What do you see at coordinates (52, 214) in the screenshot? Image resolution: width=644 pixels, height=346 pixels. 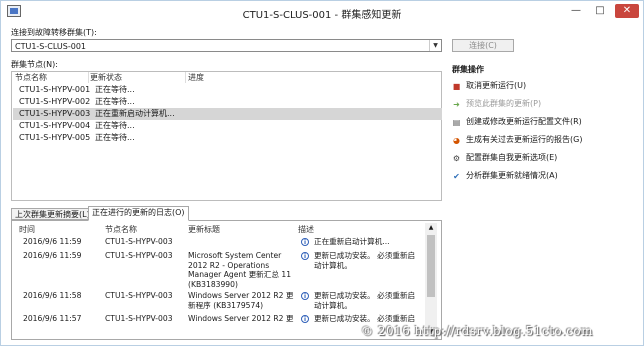 I see `tab-last-update-summary: 上次群集更新摘要(L)` at bounding box center [52, 214].